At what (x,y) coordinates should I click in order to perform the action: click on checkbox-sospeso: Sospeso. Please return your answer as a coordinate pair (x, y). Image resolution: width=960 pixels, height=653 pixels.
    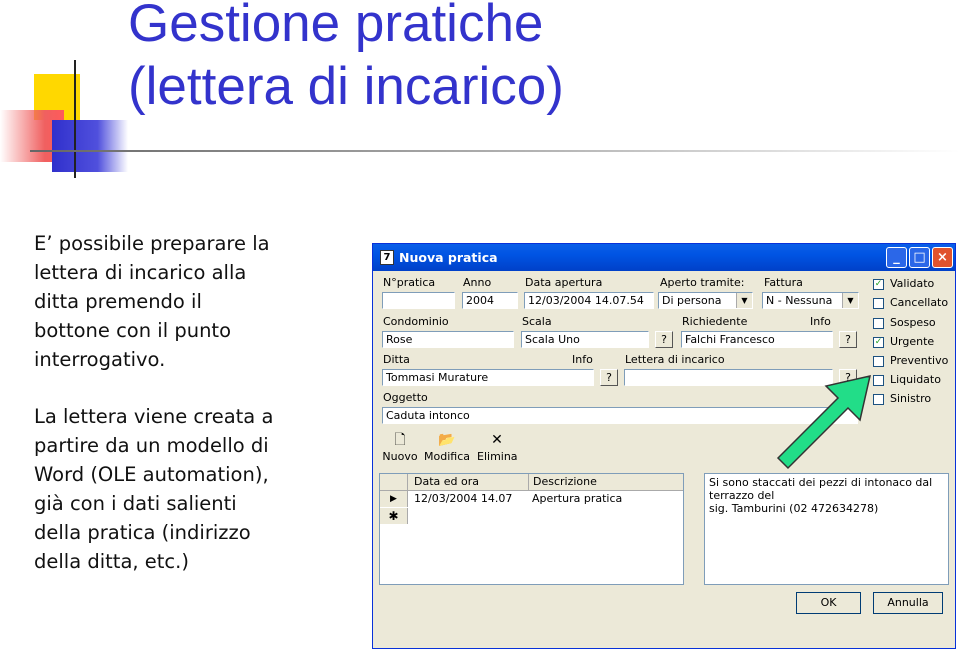
    Looking at the image, I should click on (904, 322).